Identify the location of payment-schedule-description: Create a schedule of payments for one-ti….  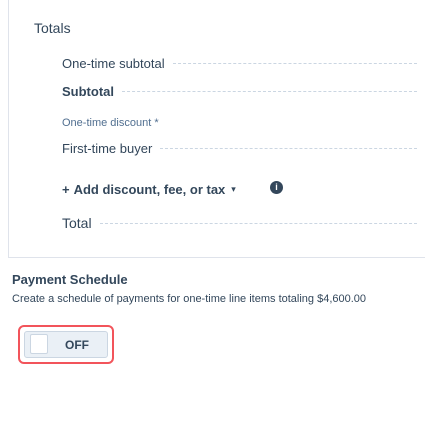
(189, 299).